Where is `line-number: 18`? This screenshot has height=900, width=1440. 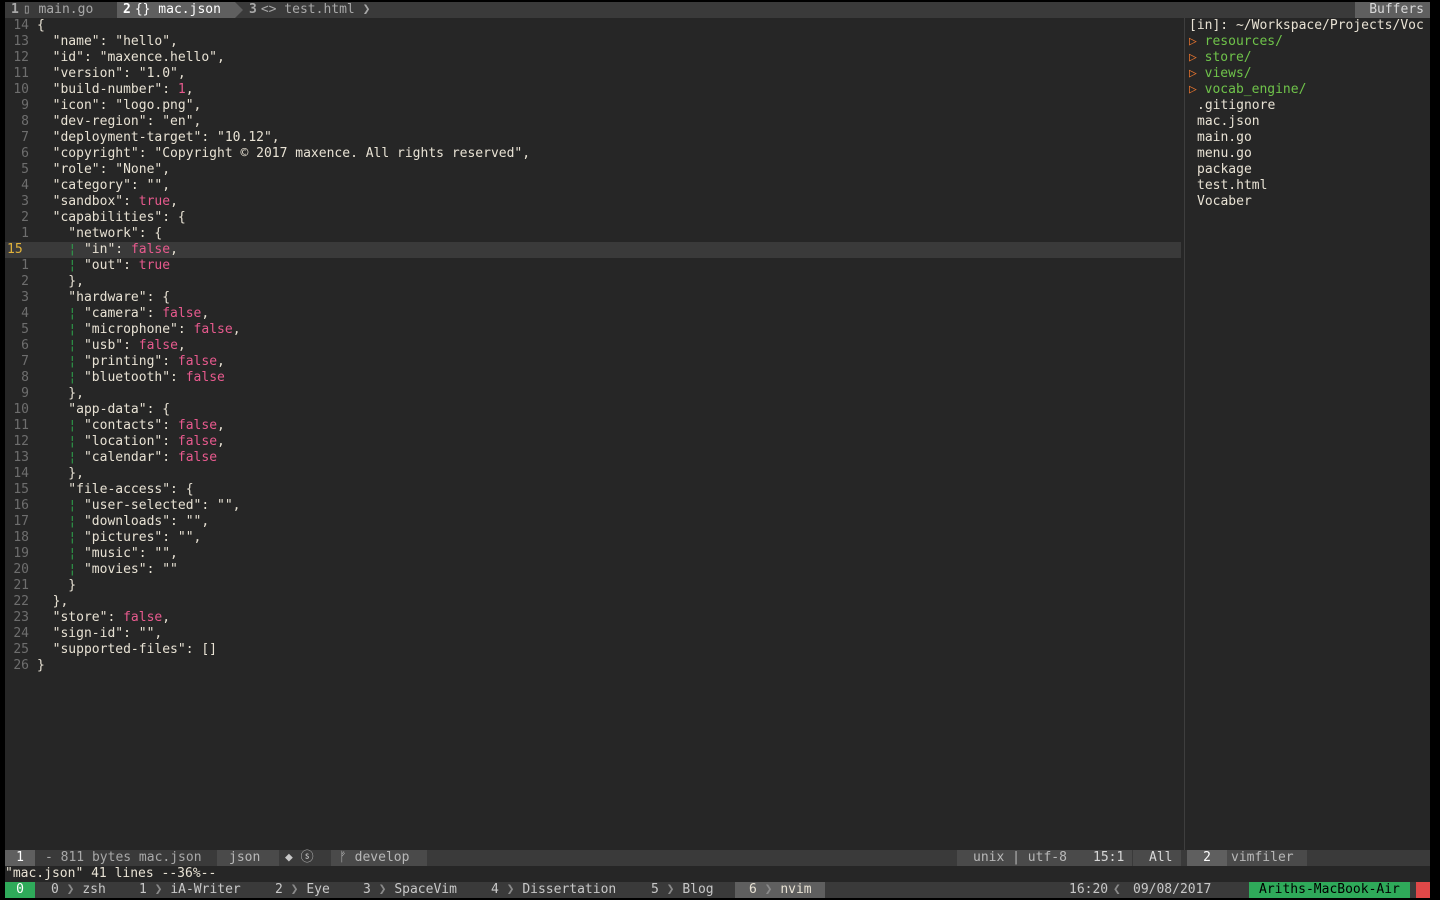
line-number: 18 is located at coordinates (21, 537).